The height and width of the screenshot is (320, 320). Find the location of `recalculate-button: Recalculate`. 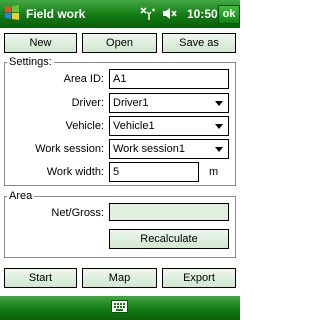

recalculate-button: Recalculate is located at coordinates (169, 239).